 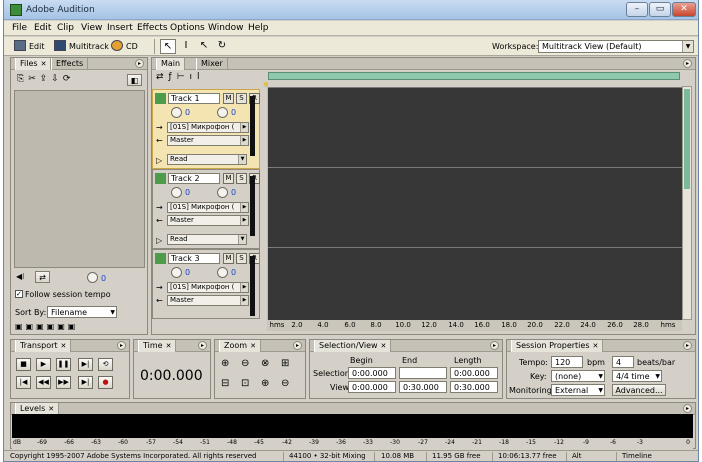 I want to click on menu-window: Window, so click(x=226, y=28).